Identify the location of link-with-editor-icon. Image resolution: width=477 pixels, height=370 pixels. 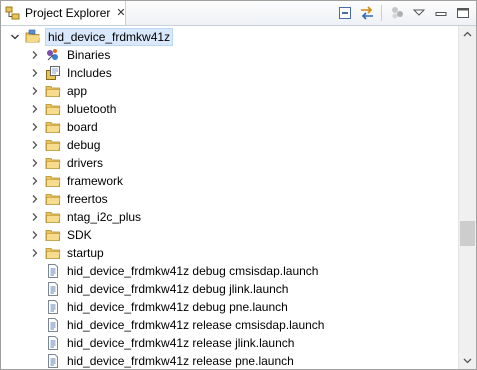
(367, 13).